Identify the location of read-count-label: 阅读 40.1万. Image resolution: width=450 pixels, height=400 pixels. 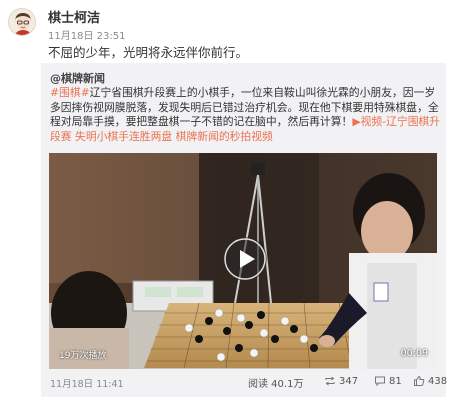
(276, 384).